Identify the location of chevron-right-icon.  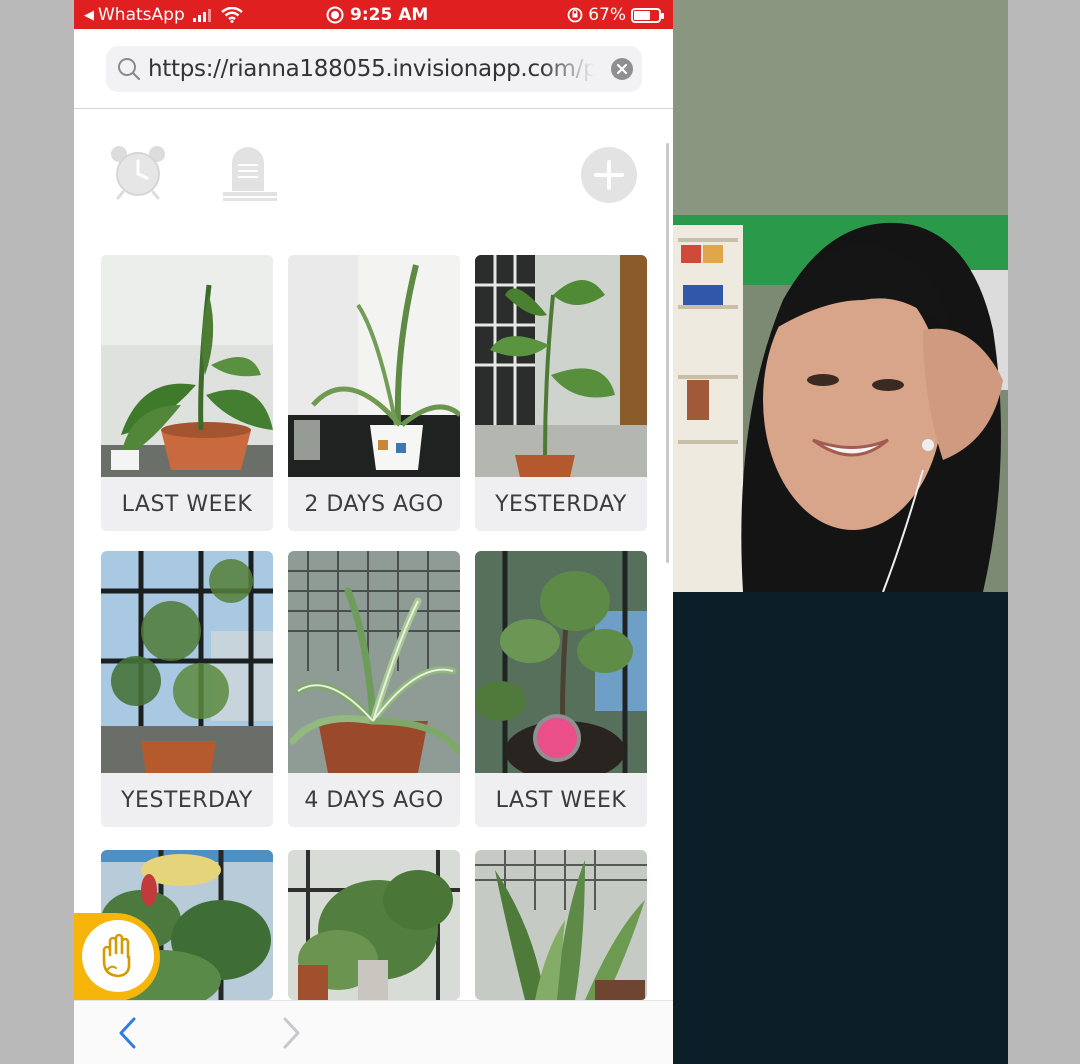
(292, 1033).